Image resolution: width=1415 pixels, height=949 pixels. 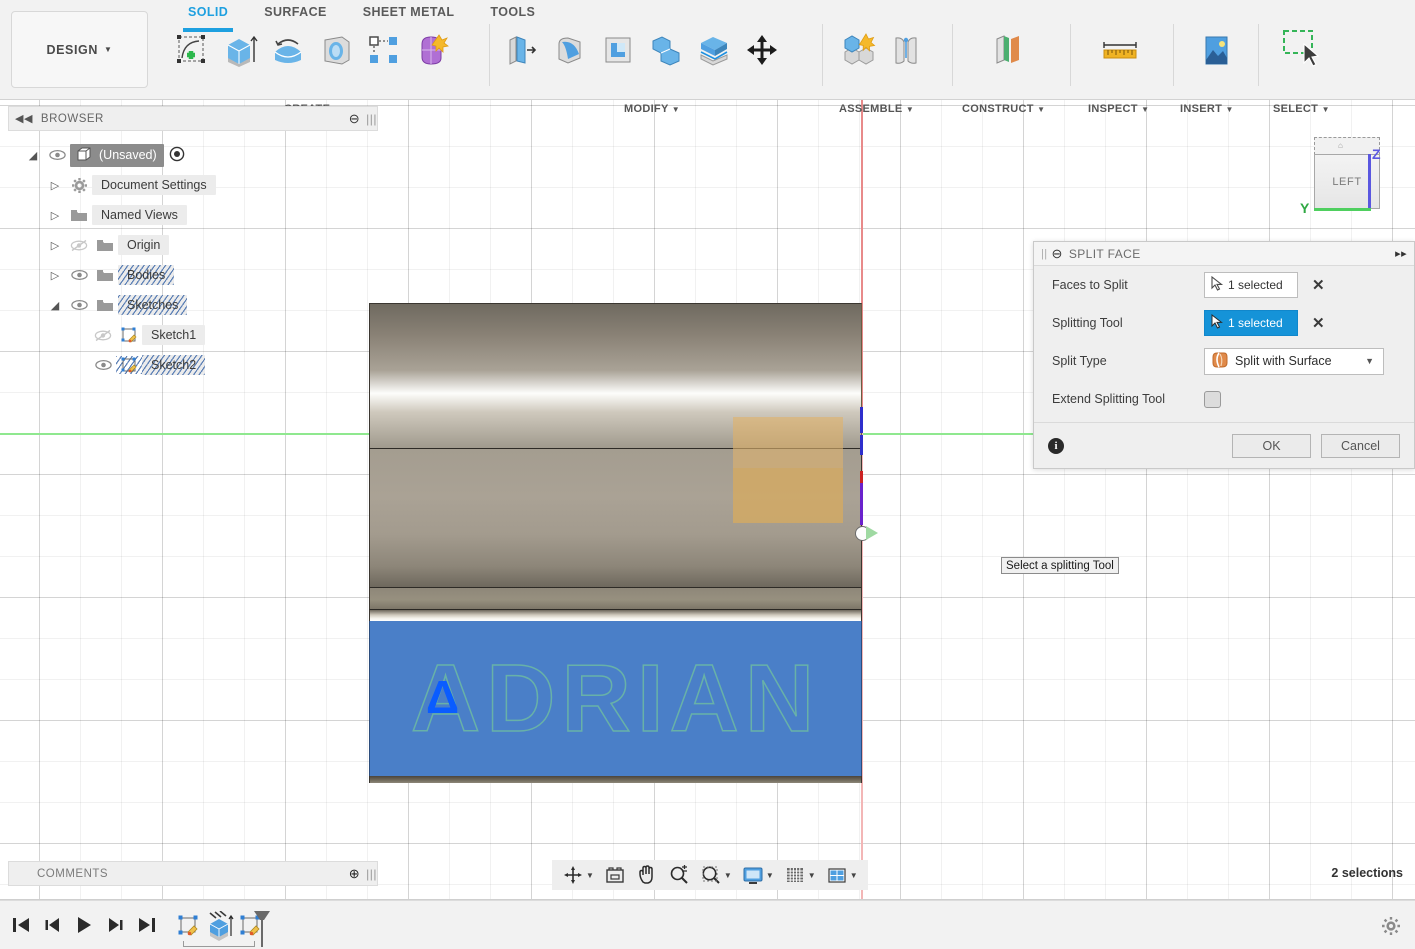 I want to click on shell-icon, so click(x=618, y=50).